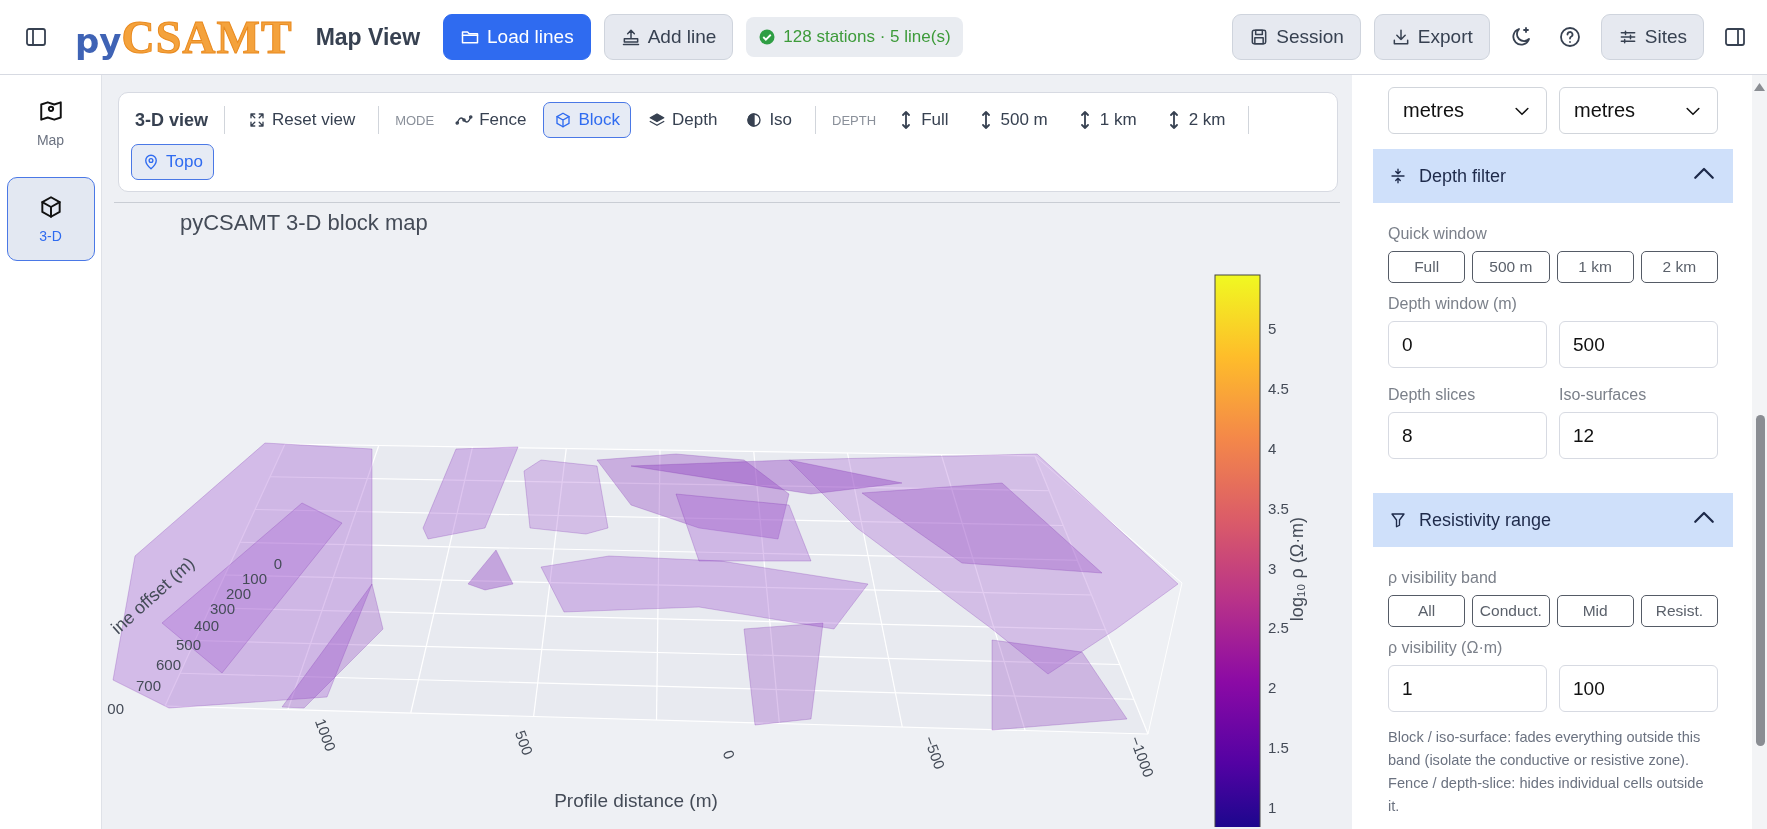 This screenshot has width=1767, height=829. Describe the element at coordinates (415, 120) in the screenshot. I see `mode-caption: MODE` at that location.